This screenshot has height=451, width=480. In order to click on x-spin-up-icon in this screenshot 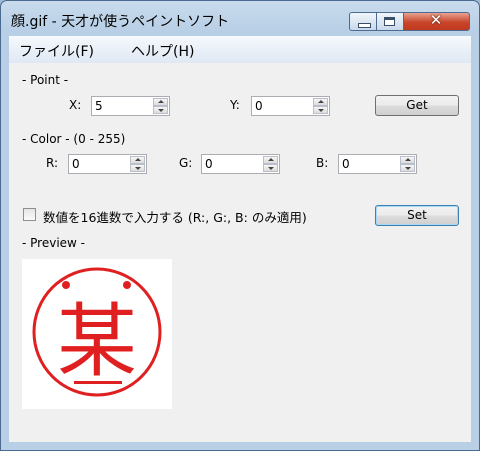, I will do `click(160, 102)`.